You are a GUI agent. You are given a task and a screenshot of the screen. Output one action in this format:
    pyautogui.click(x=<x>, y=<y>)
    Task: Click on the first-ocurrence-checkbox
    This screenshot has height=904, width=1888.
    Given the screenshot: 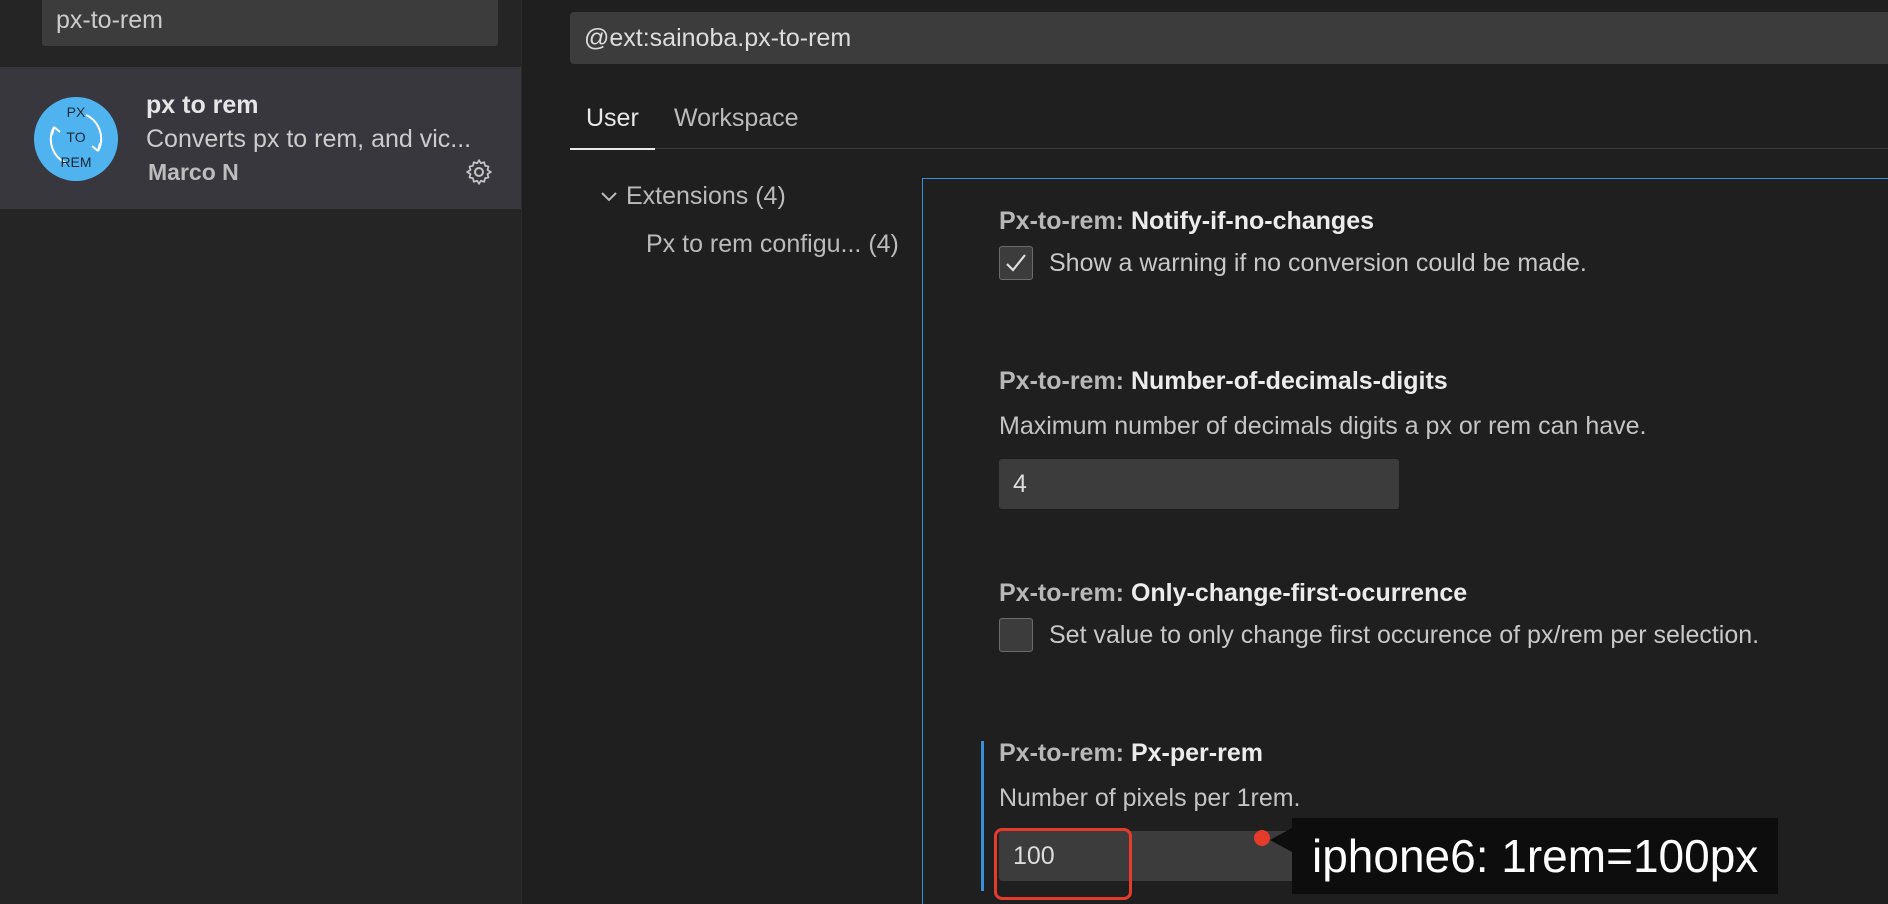 What is the action you would take?
    pyautogui.click(x=1016, y=635)
    